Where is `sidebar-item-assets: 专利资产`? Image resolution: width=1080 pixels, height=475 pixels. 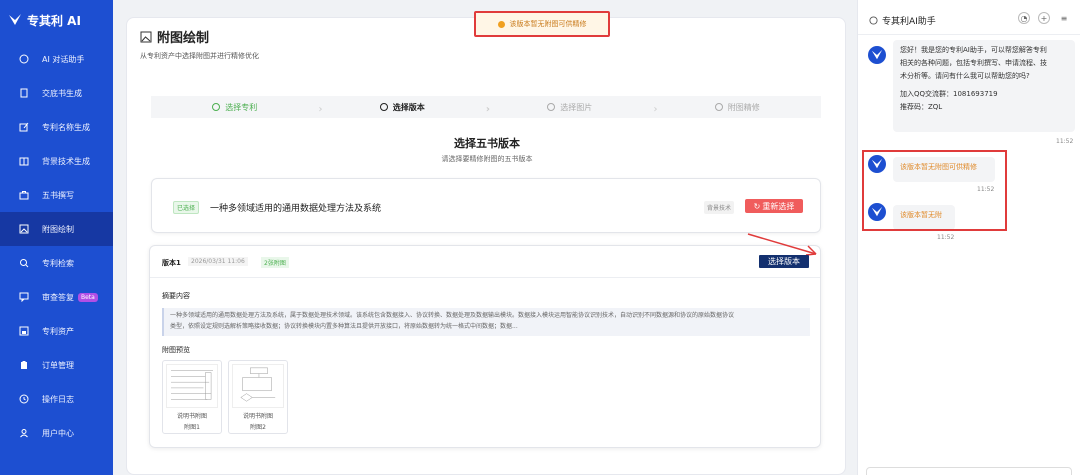 sidebar-item-assets: 专利资产 is located at coordinates (56, 331).